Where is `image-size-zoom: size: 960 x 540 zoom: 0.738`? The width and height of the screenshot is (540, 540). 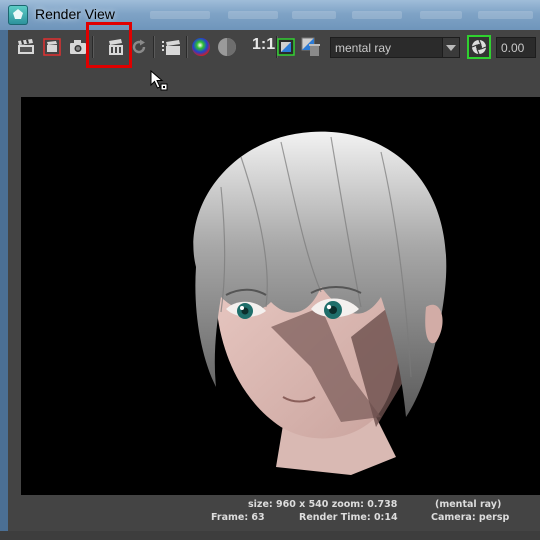
image-size-zoom: size: 960 x 540 zoom: 0.738 is located at coordinates (323, 504).